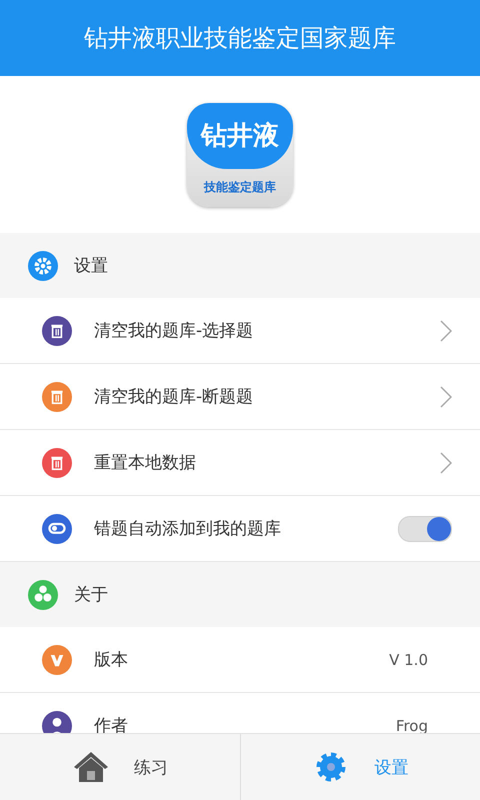 This screenshot has height=800, width=480. What do you see at coordinates (91, 595) in the screenshot?
I see `section-title: 关于` at bounding box center [91, 595].